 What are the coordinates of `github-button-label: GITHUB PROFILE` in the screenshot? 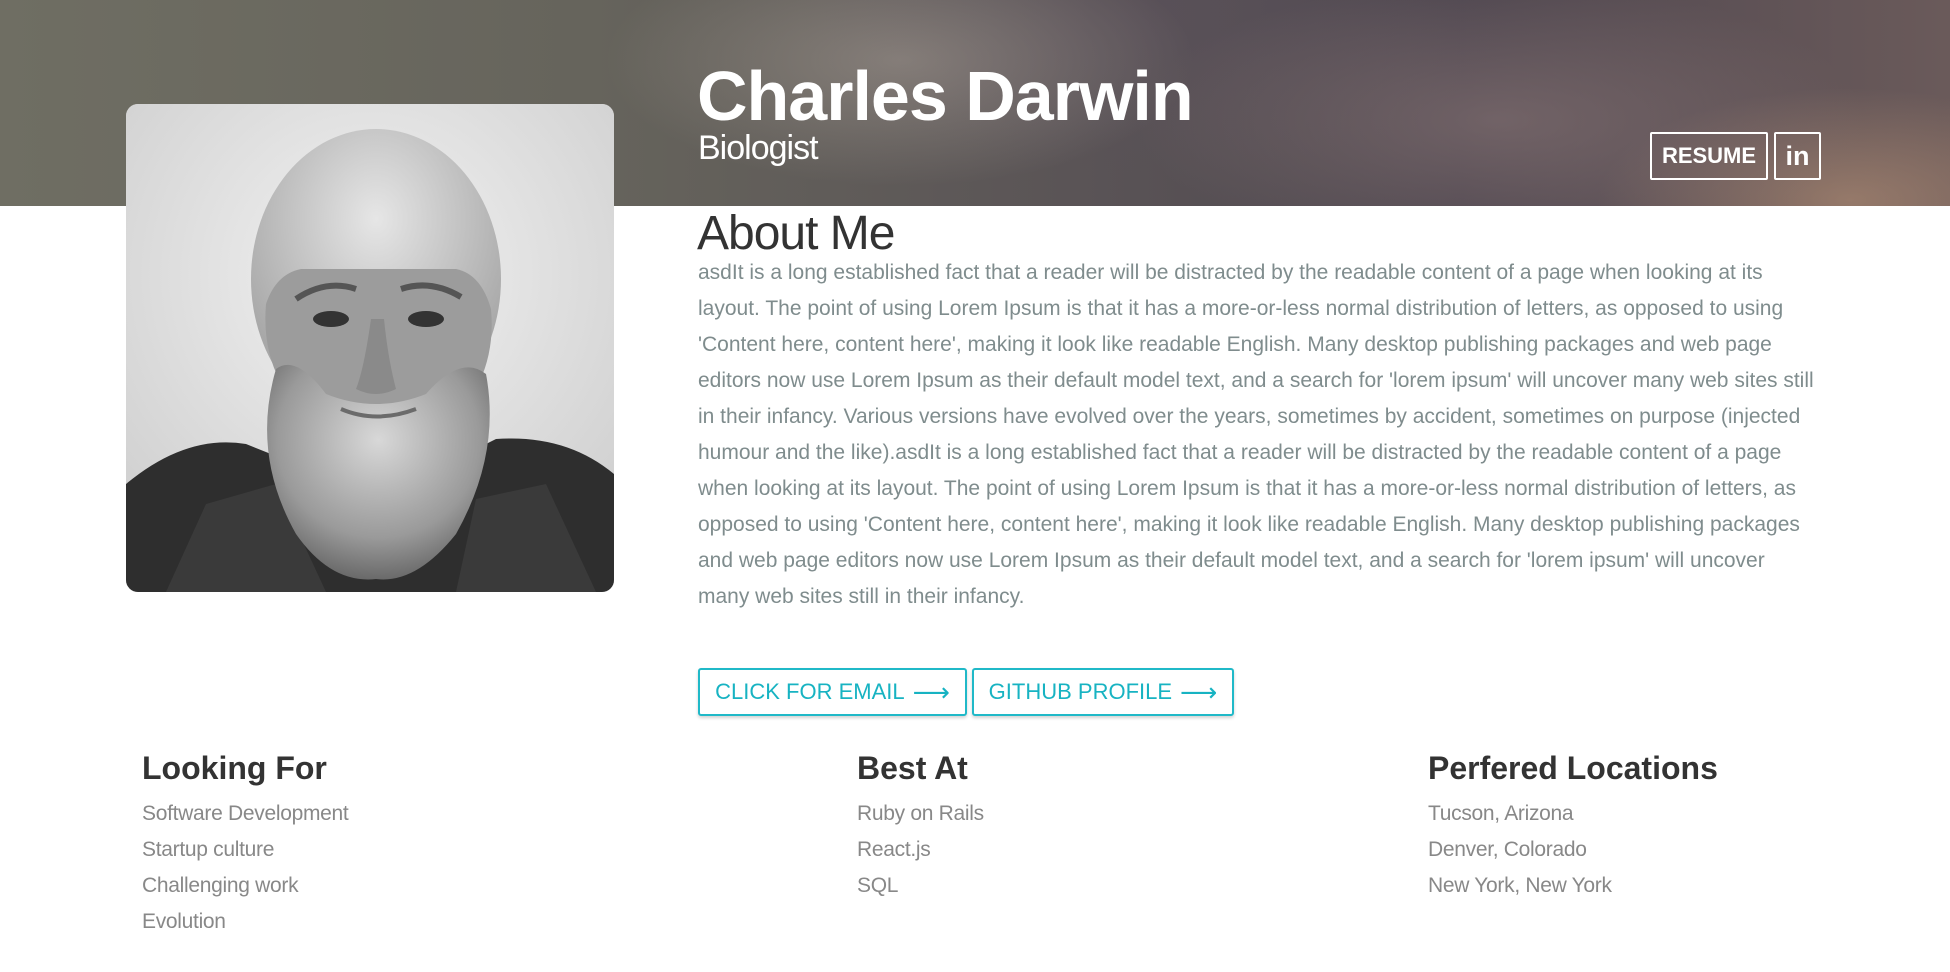 It's located at (1080, 691).